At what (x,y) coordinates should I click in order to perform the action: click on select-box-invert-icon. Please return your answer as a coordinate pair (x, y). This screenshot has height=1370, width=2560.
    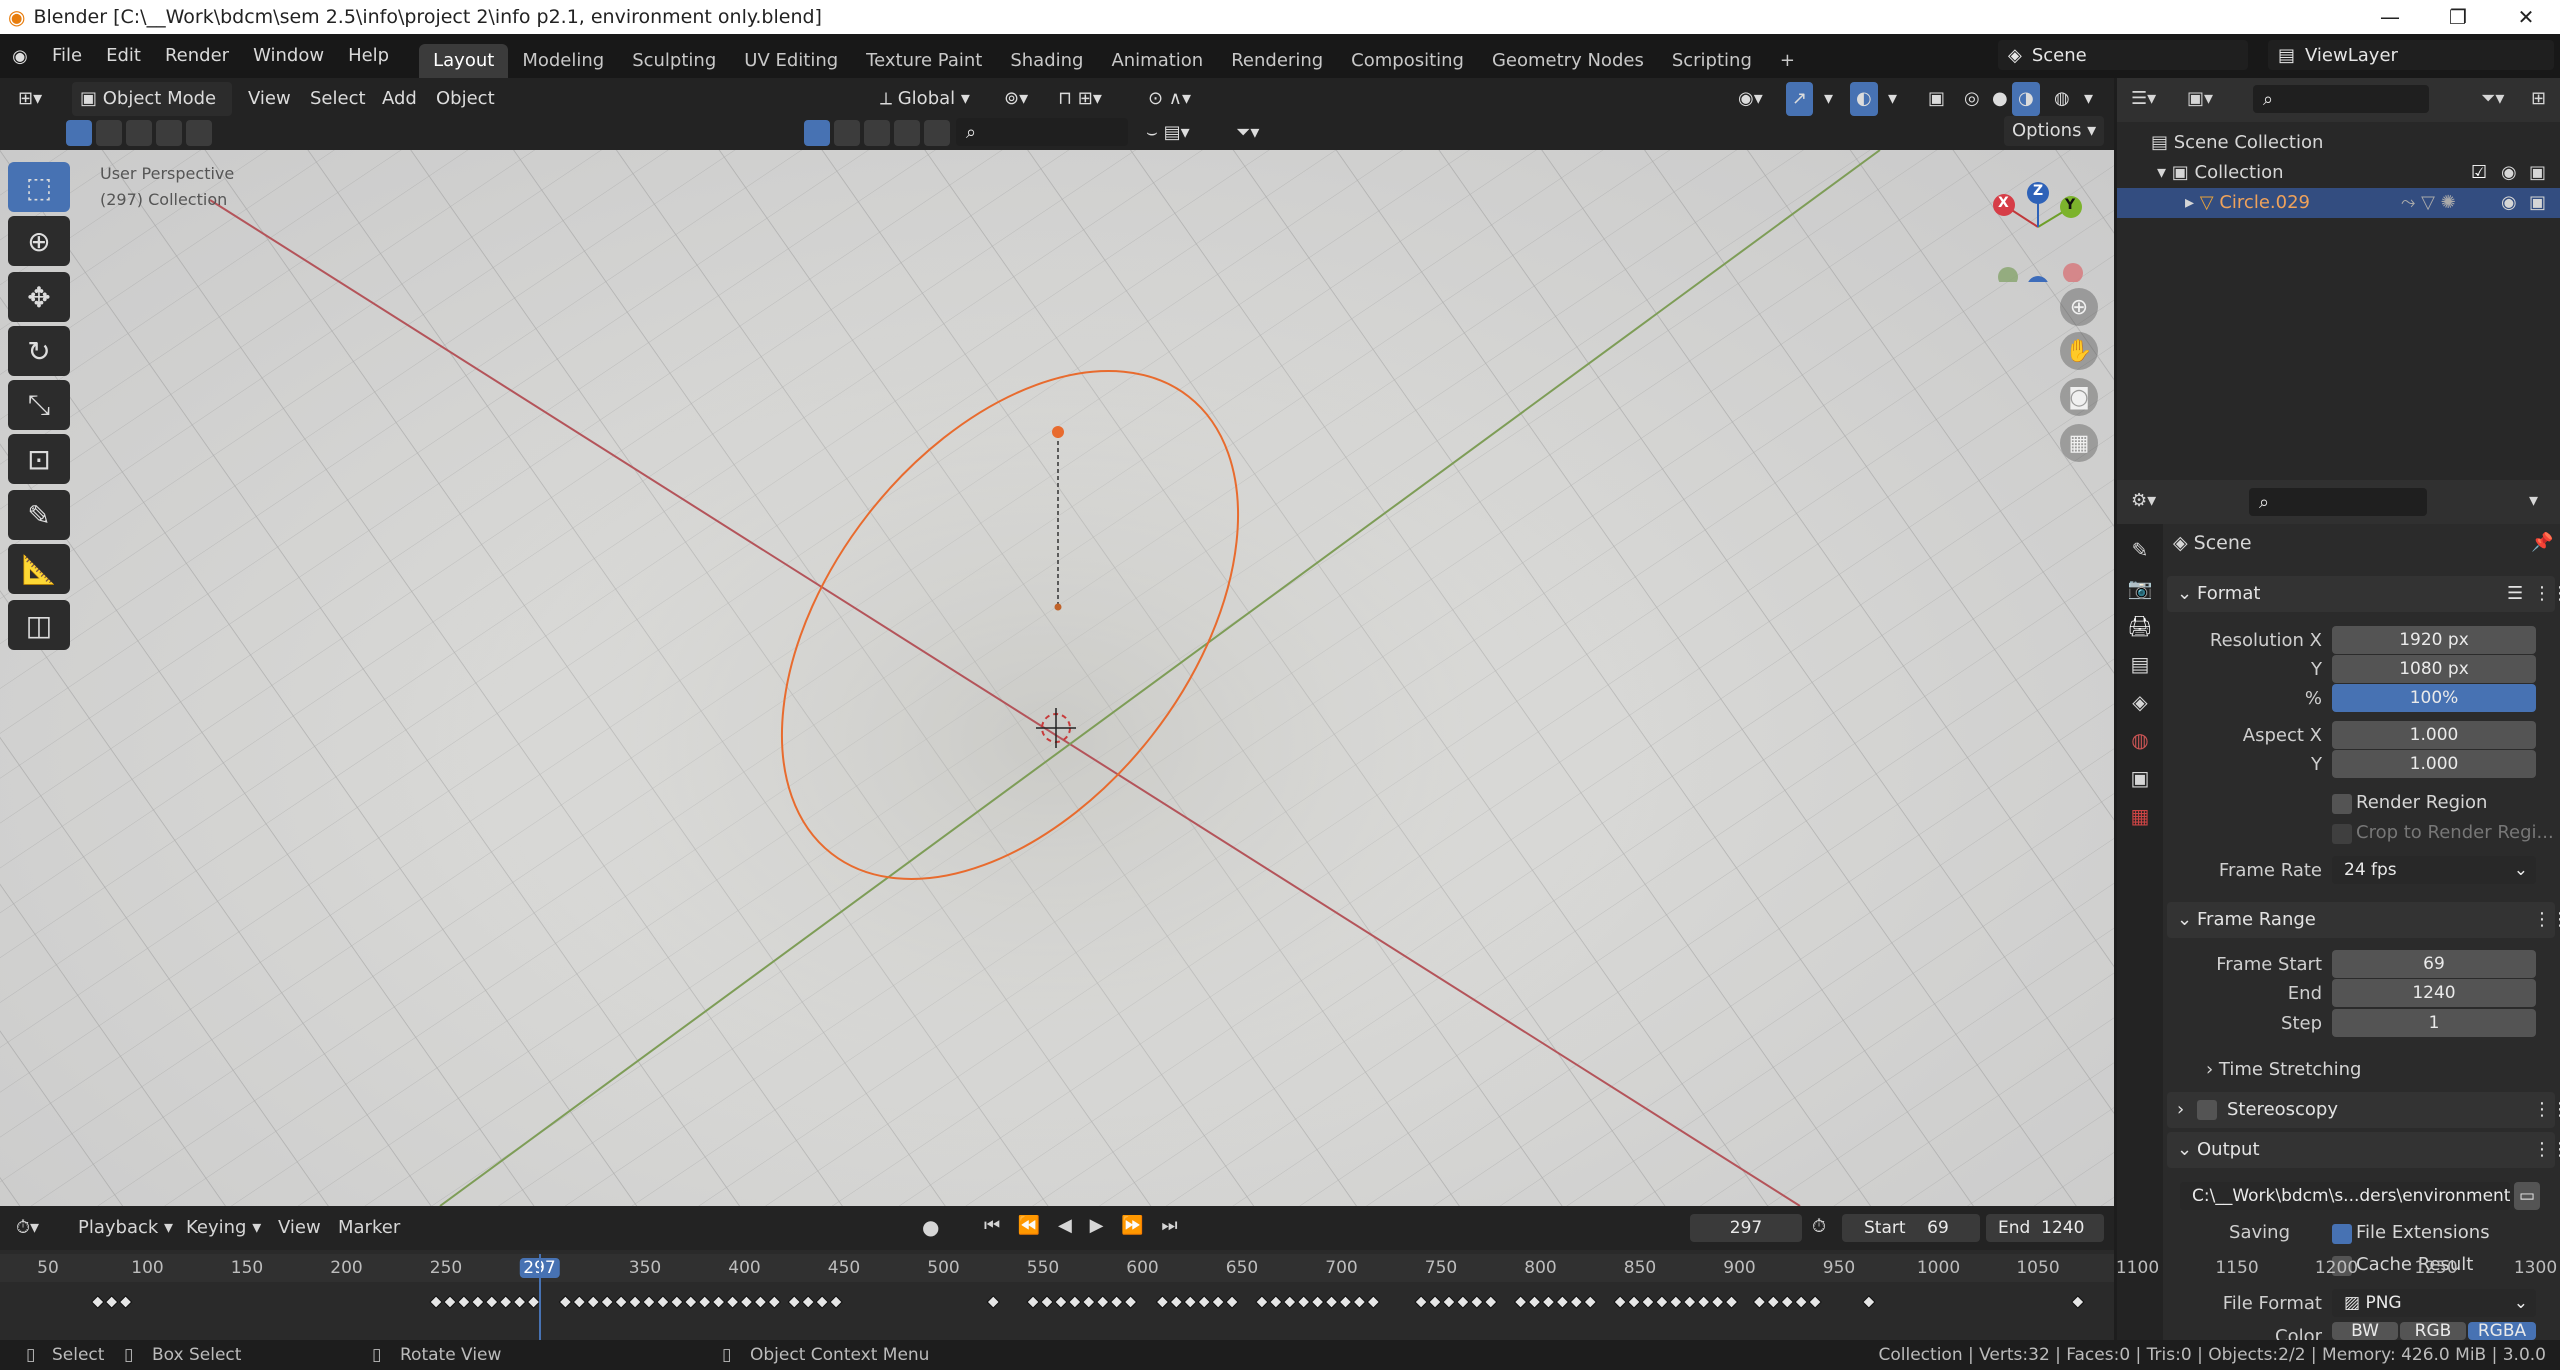
    Looking at the image, I should click on (169, 133).